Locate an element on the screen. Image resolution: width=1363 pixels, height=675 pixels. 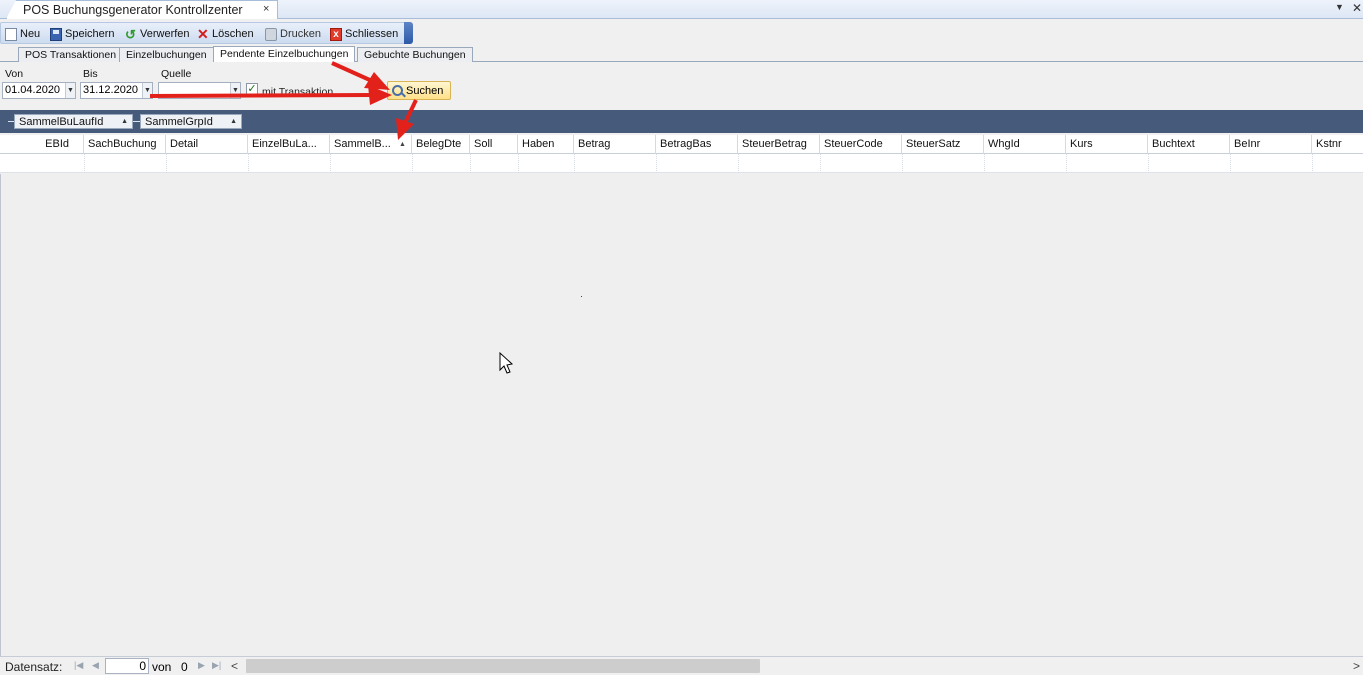
grid-new-row is located at coordinates (681, 163).